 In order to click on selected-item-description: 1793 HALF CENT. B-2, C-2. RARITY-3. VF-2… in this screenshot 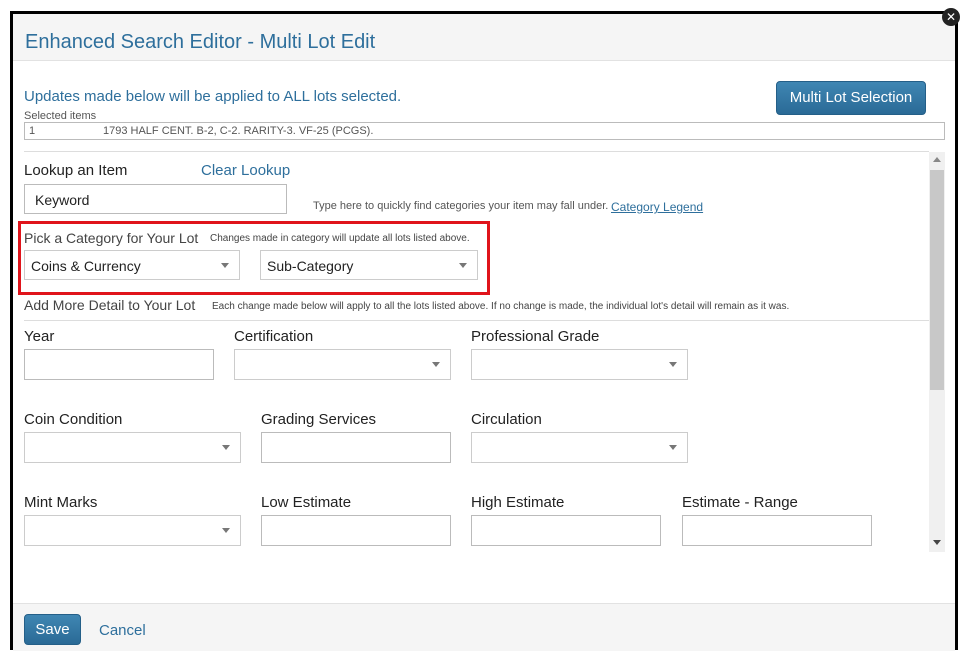, I will do `click(238, 131)`.